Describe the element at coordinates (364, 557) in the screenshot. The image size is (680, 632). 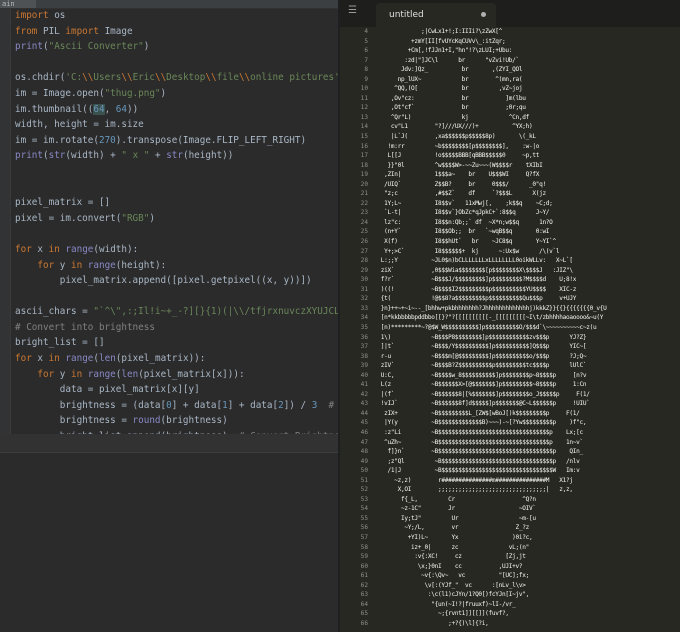
I see `line-number: 59` at that location.